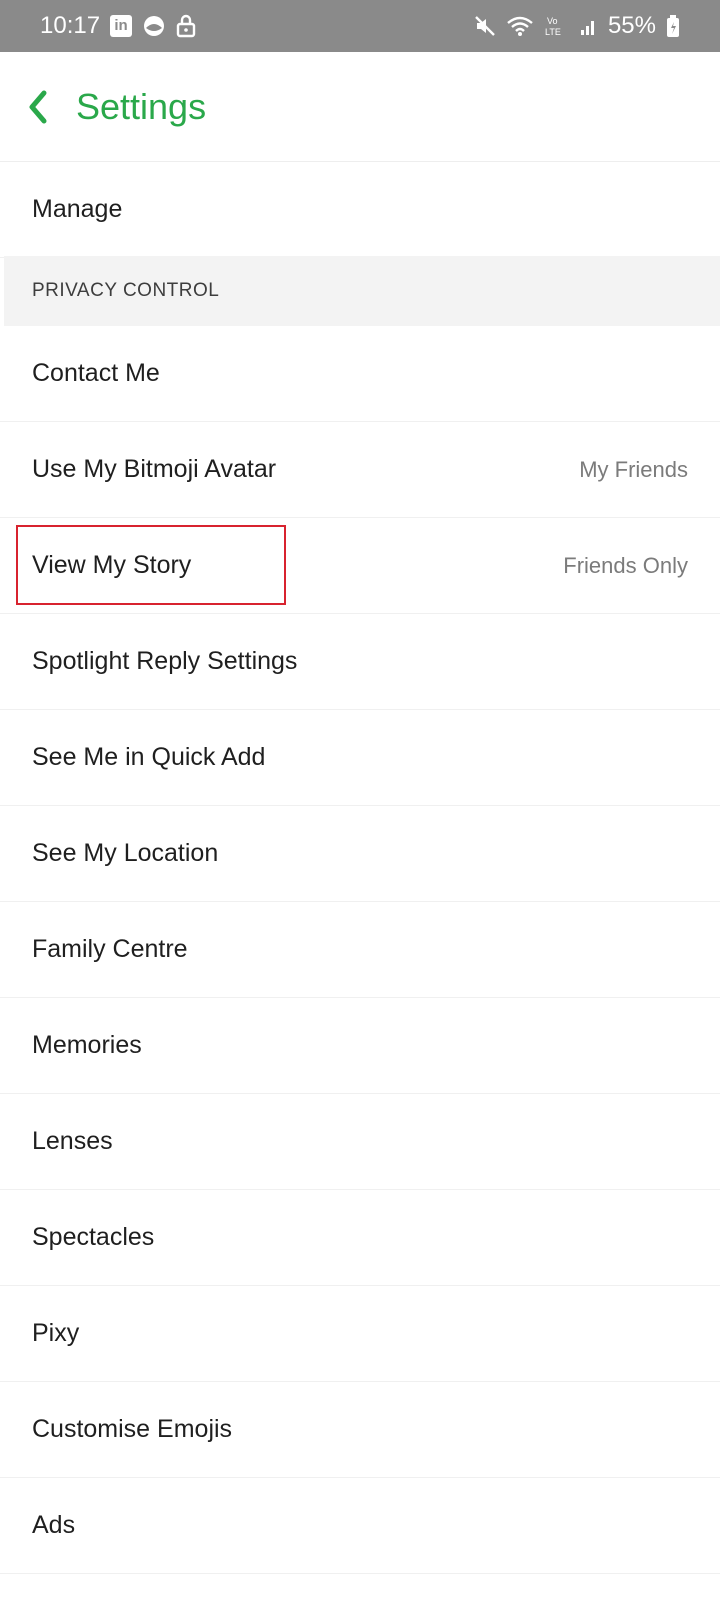  What do you see at coordinates (70, 25) in the screenshot?
I see `status-time: 10:17` at bounding box center [70, 25].